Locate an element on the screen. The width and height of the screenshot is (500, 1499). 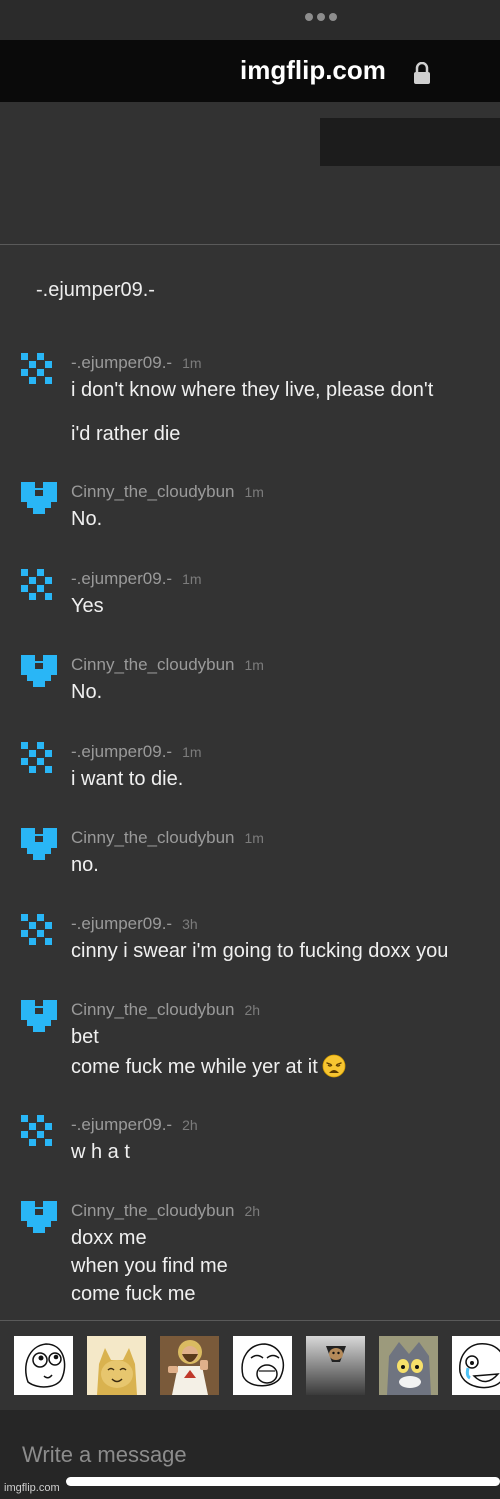
message-username: -.ejumper09.- 2h is located at coordinates (134, 1125).